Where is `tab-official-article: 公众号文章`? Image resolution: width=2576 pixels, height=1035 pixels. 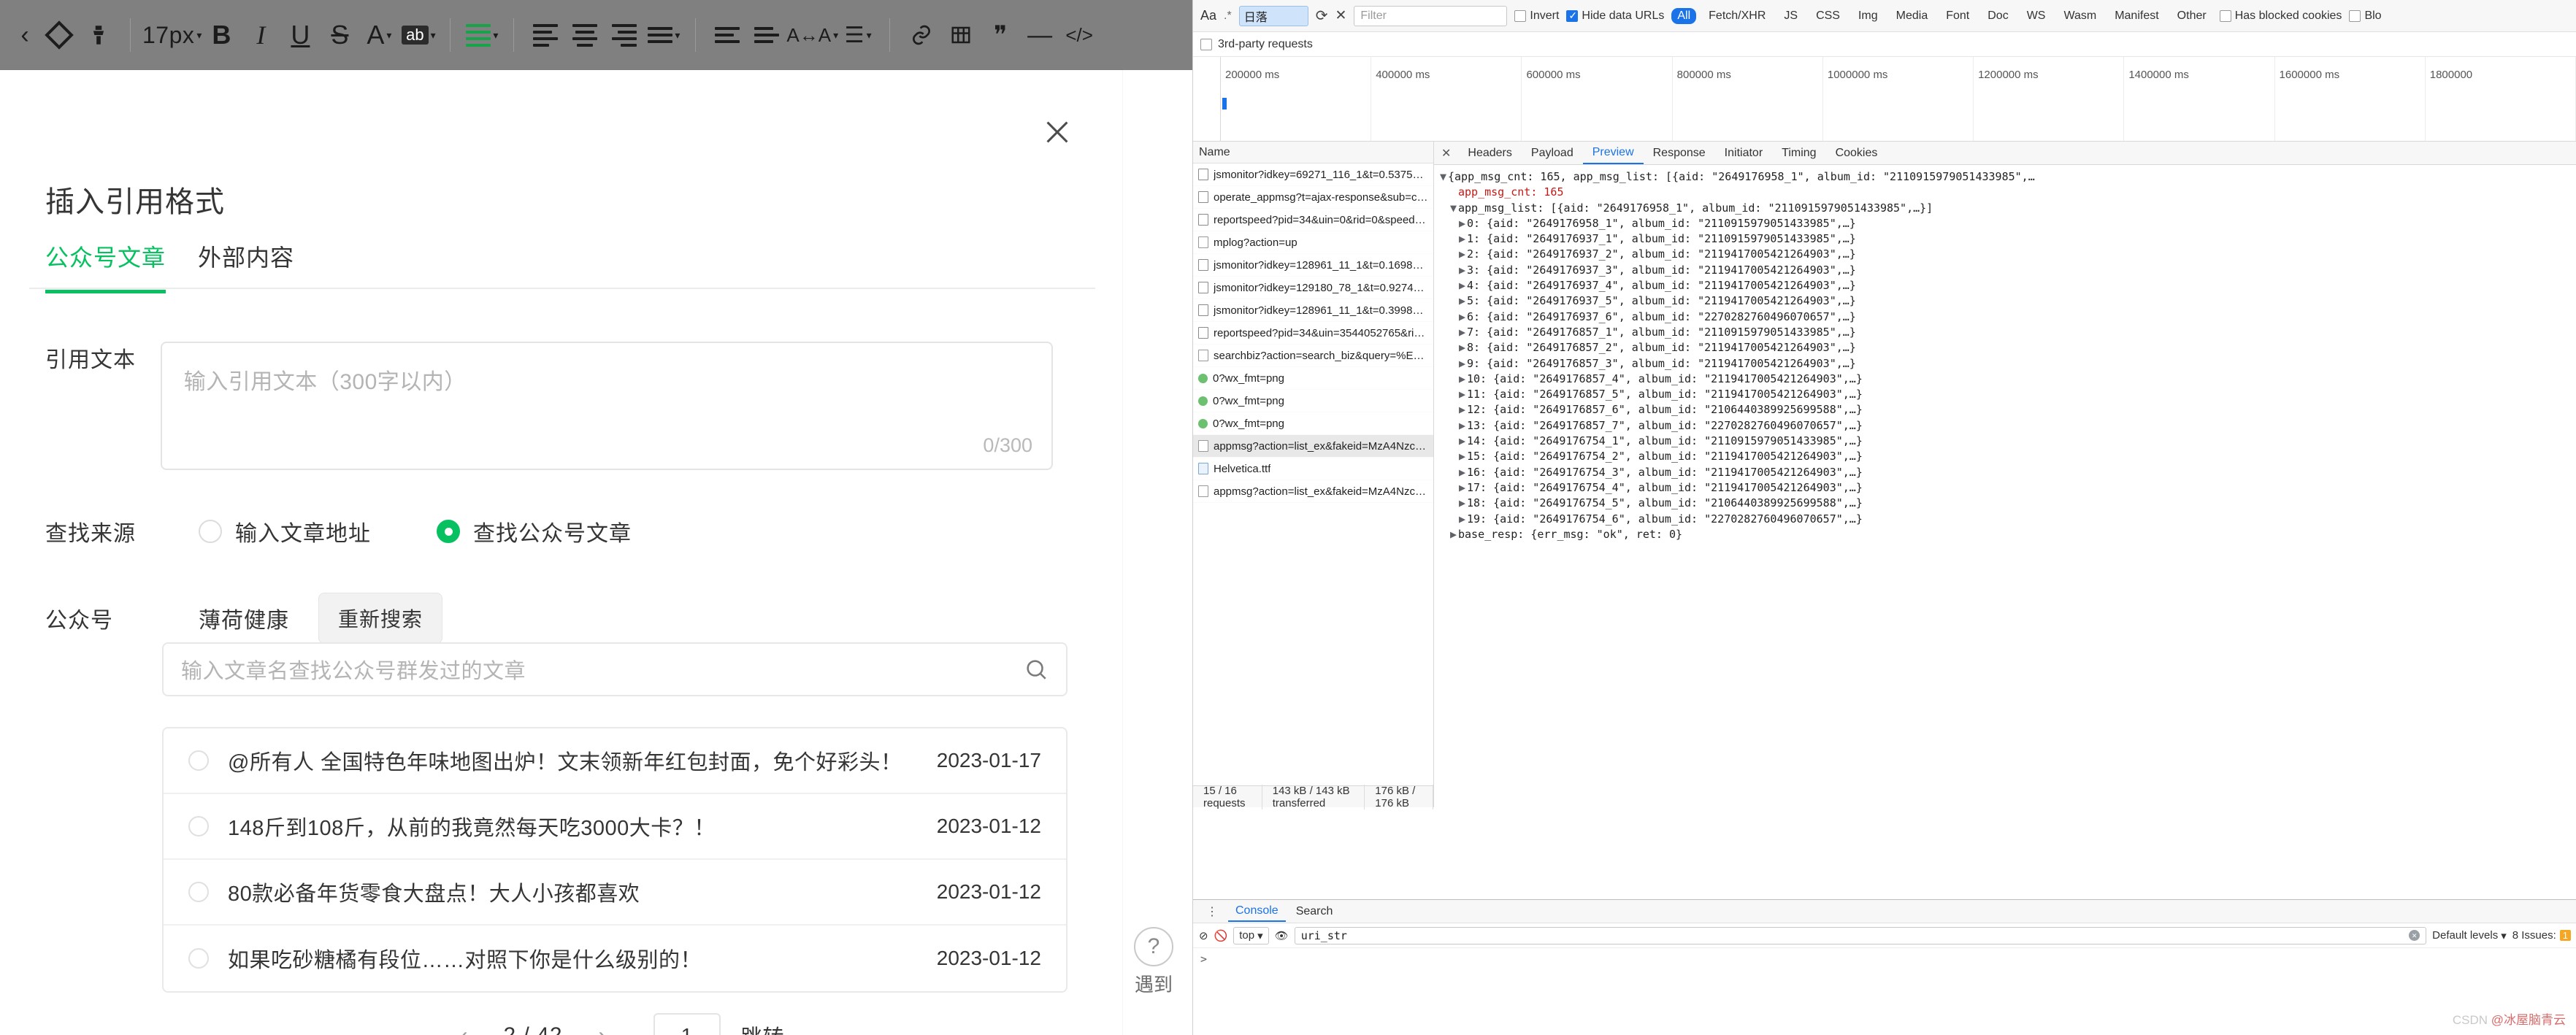
tab-official-article: 公众号文章 is located at coordinates (105, 266).